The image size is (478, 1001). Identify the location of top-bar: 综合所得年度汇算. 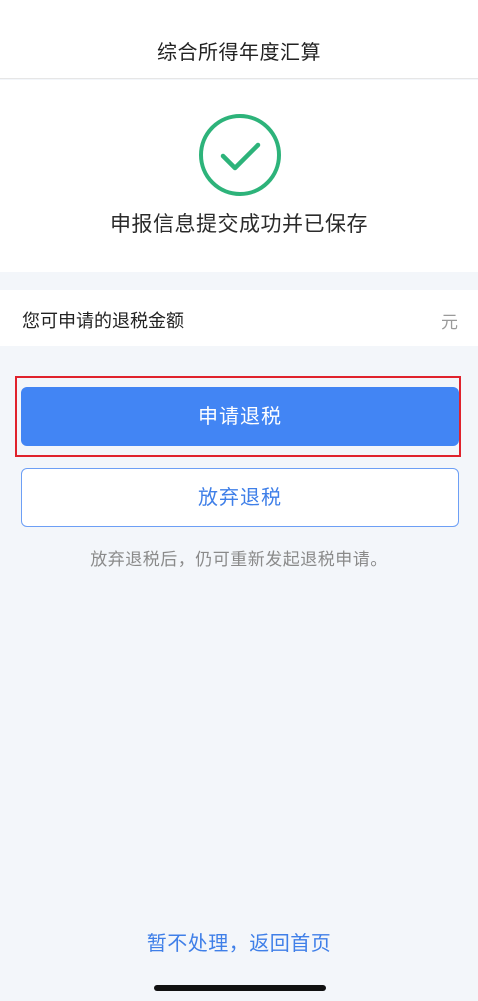
(239, 39).